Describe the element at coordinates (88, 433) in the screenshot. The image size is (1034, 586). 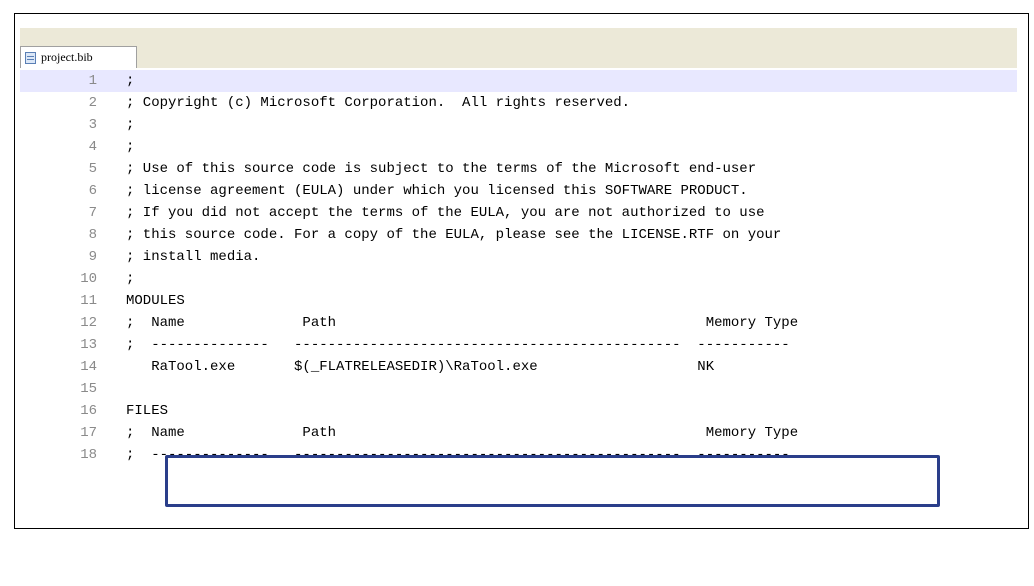
I see `line-number: 17` at that location.